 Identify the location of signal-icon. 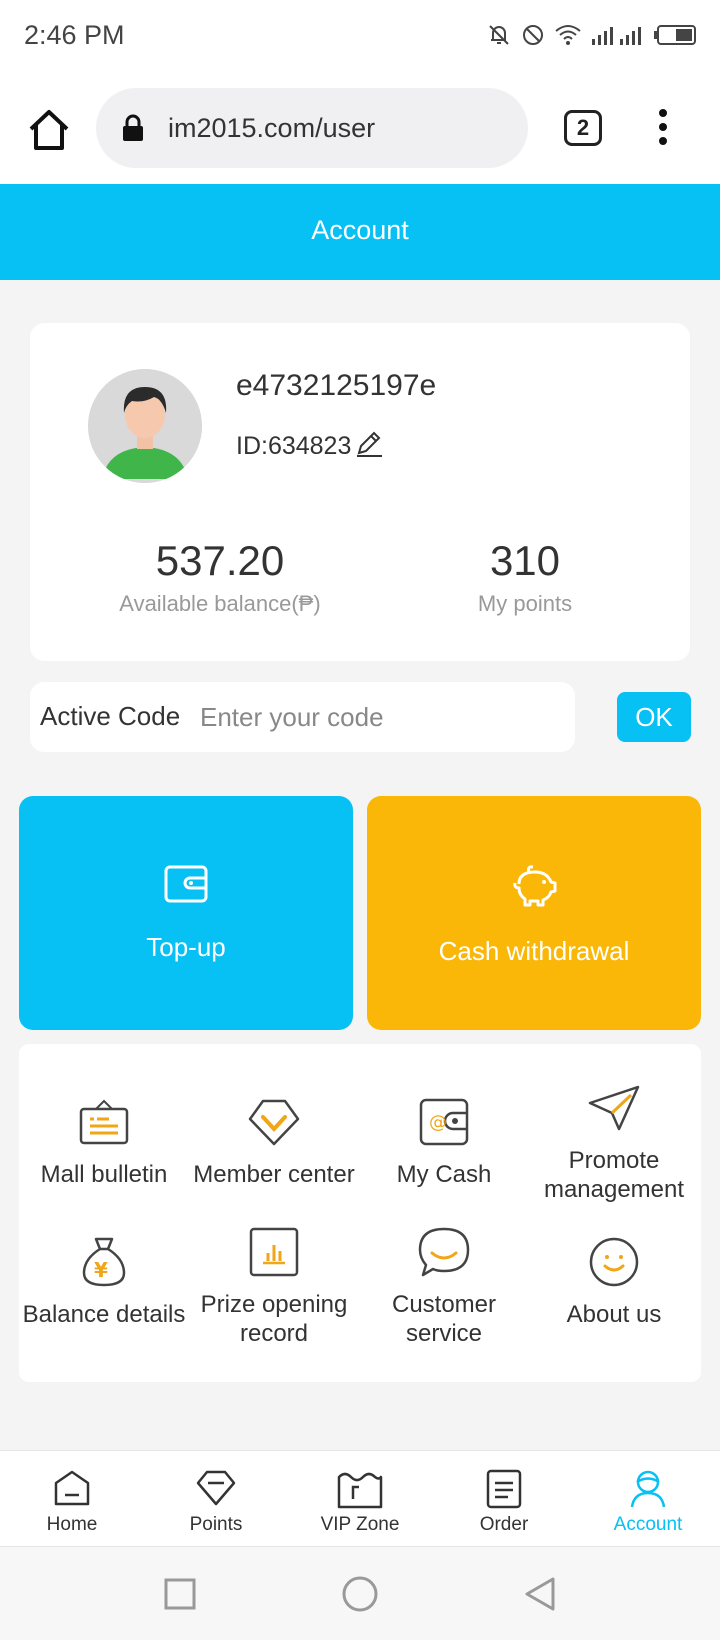
(618, 35).